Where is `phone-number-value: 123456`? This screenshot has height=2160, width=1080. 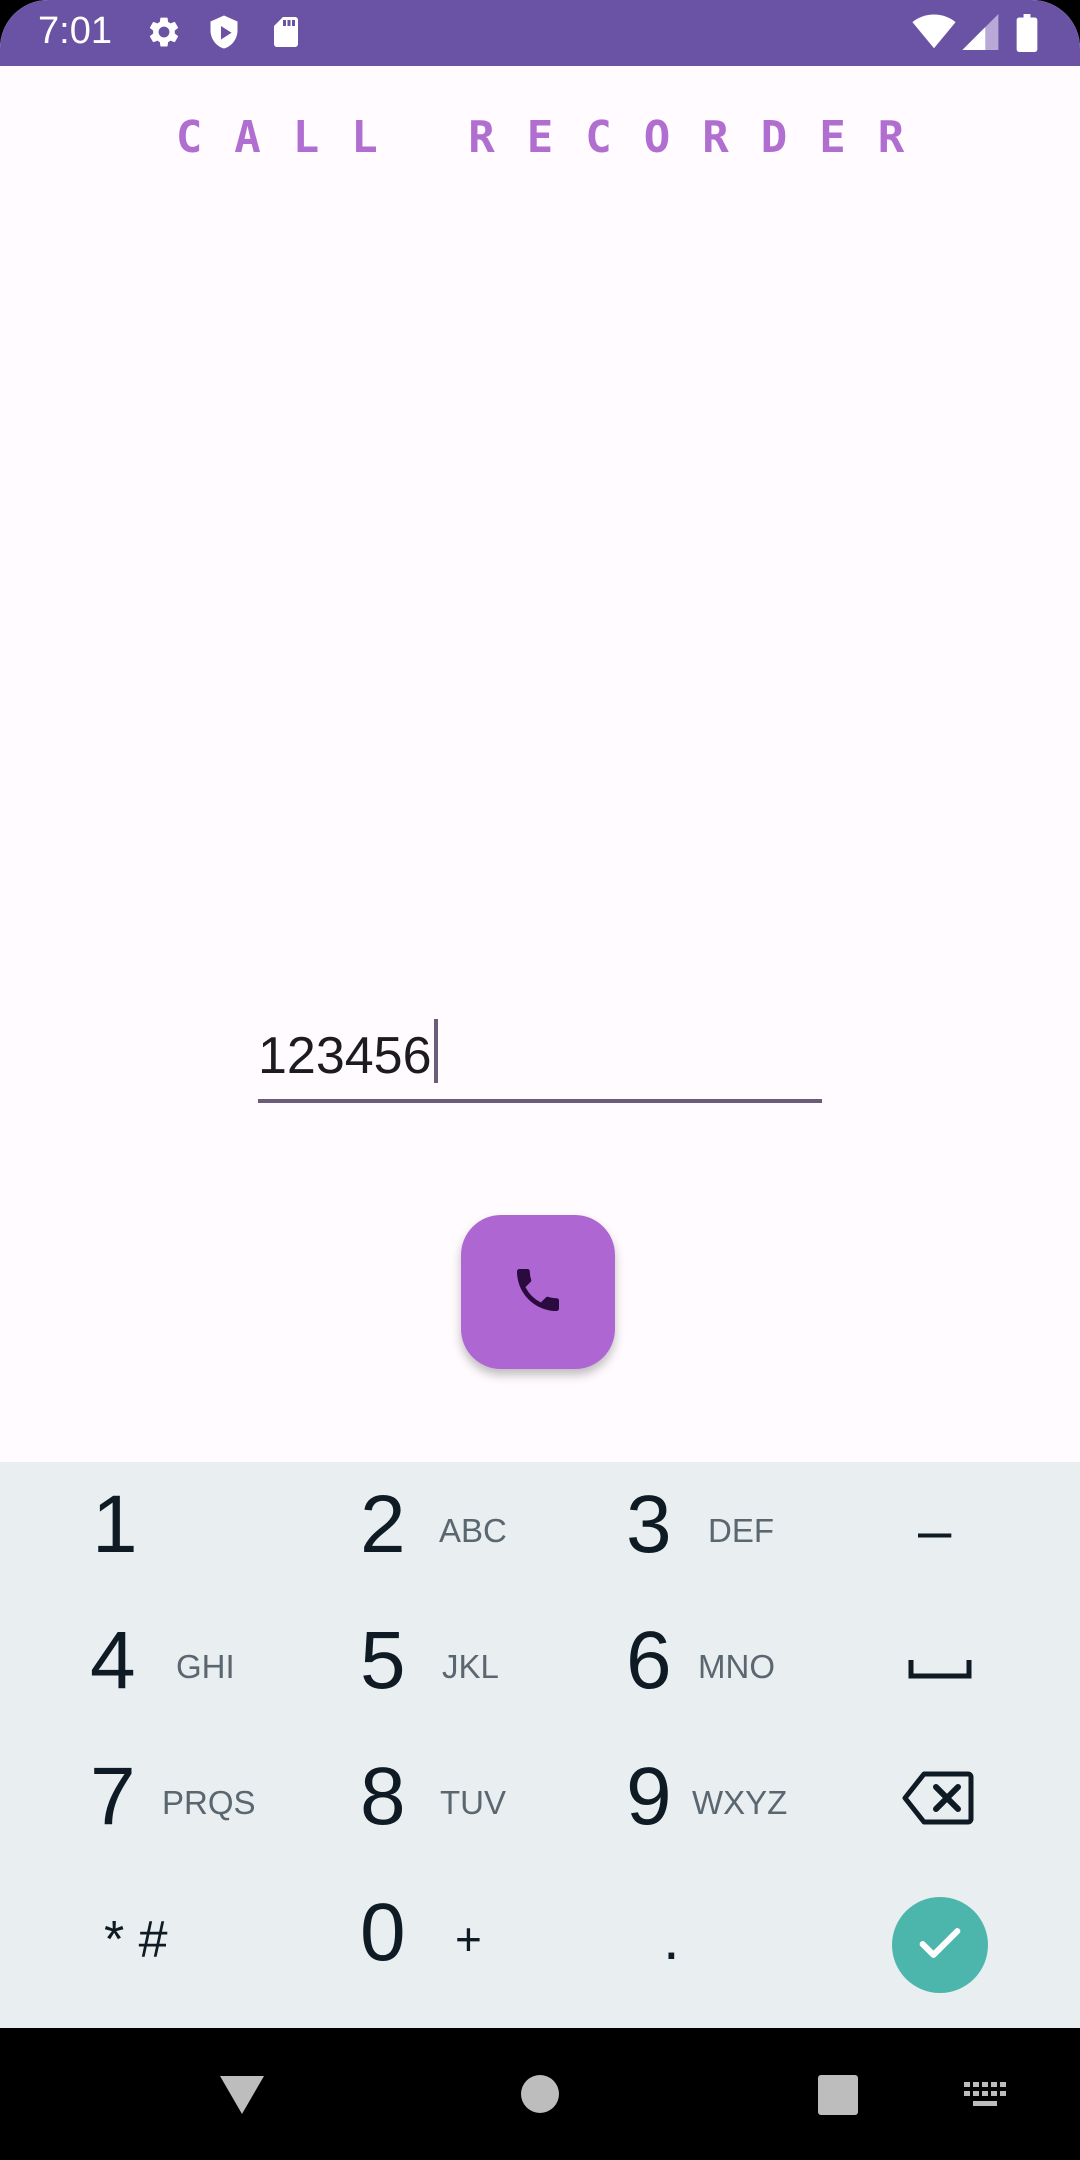 phone-number-value: 123456 is located at coordinates (348, 1052).